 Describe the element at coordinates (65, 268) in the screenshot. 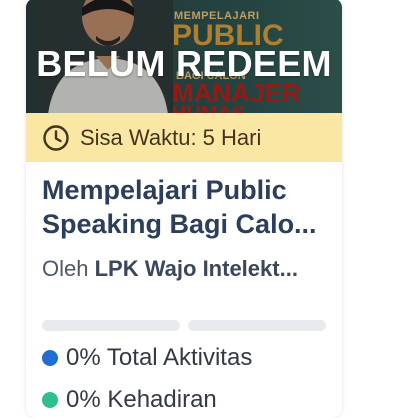

I see `author-prefix: Oleh` at that location.